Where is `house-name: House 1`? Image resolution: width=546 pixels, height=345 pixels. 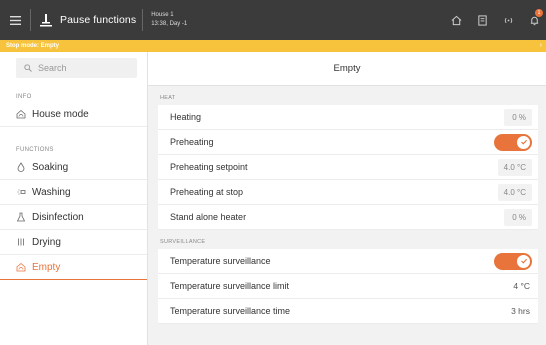 house-name: House 1 is located at coordinates (162, 15).